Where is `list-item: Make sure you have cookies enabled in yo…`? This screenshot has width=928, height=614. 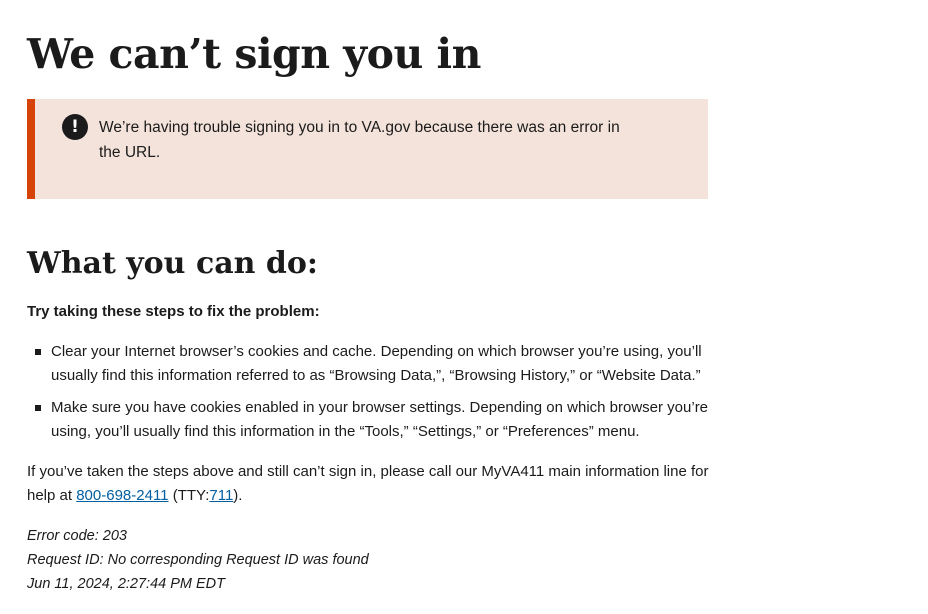 list-item: Make sure you have cookies enabled in yo… is located at coordinates (372, 420).